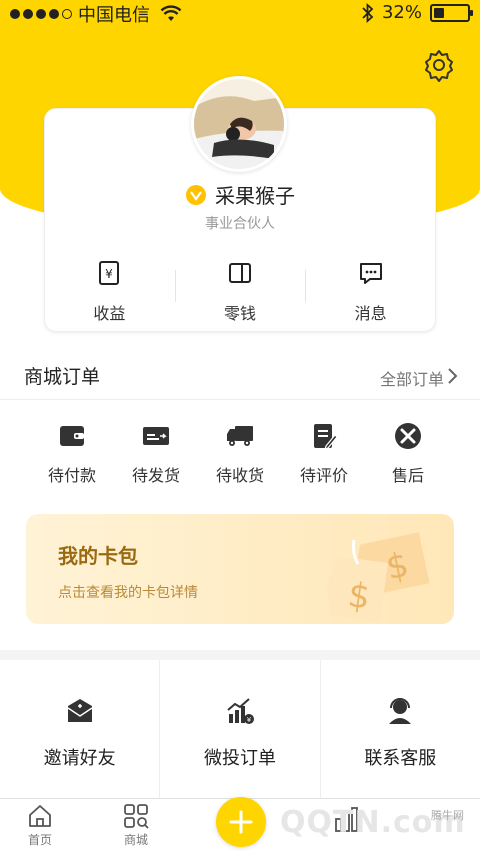  What do you see at coordinates (368, 12) in the screenshot?
I see `bluetooth-icon` at bounding box center [368, 12].